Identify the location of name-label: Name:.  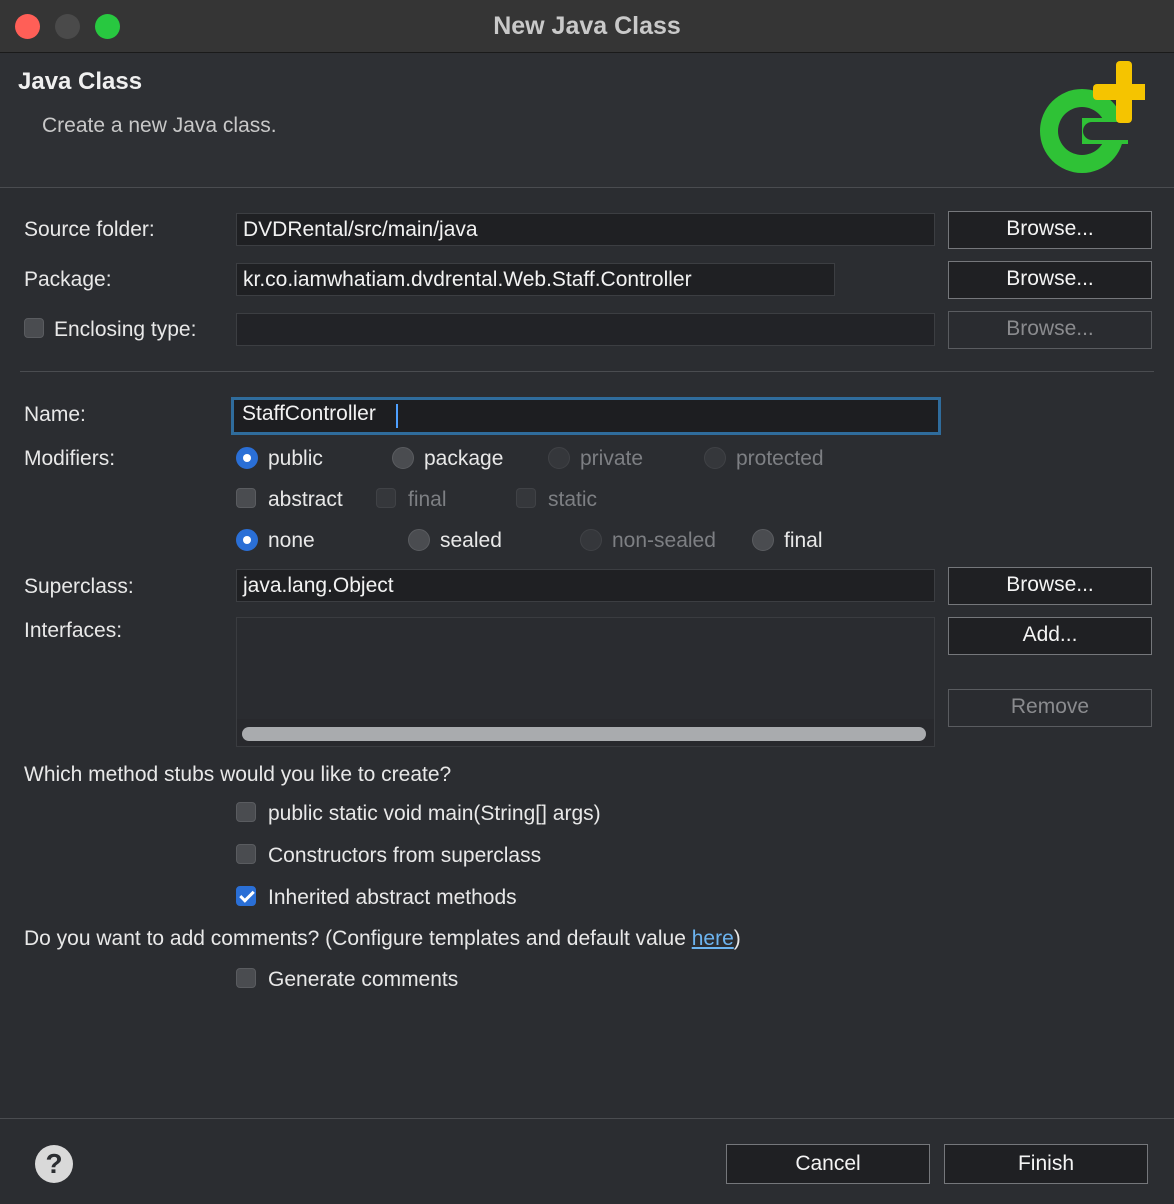
(55, 414).